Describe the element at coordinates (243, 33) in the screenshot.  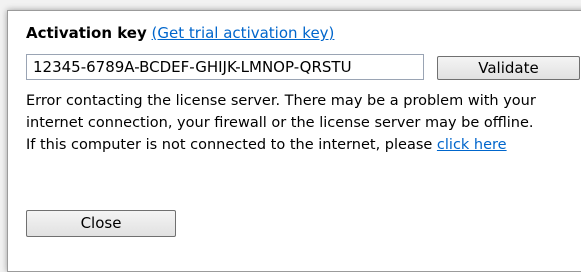
I see `trial-key-link: (Get trial activation key)` at that location.